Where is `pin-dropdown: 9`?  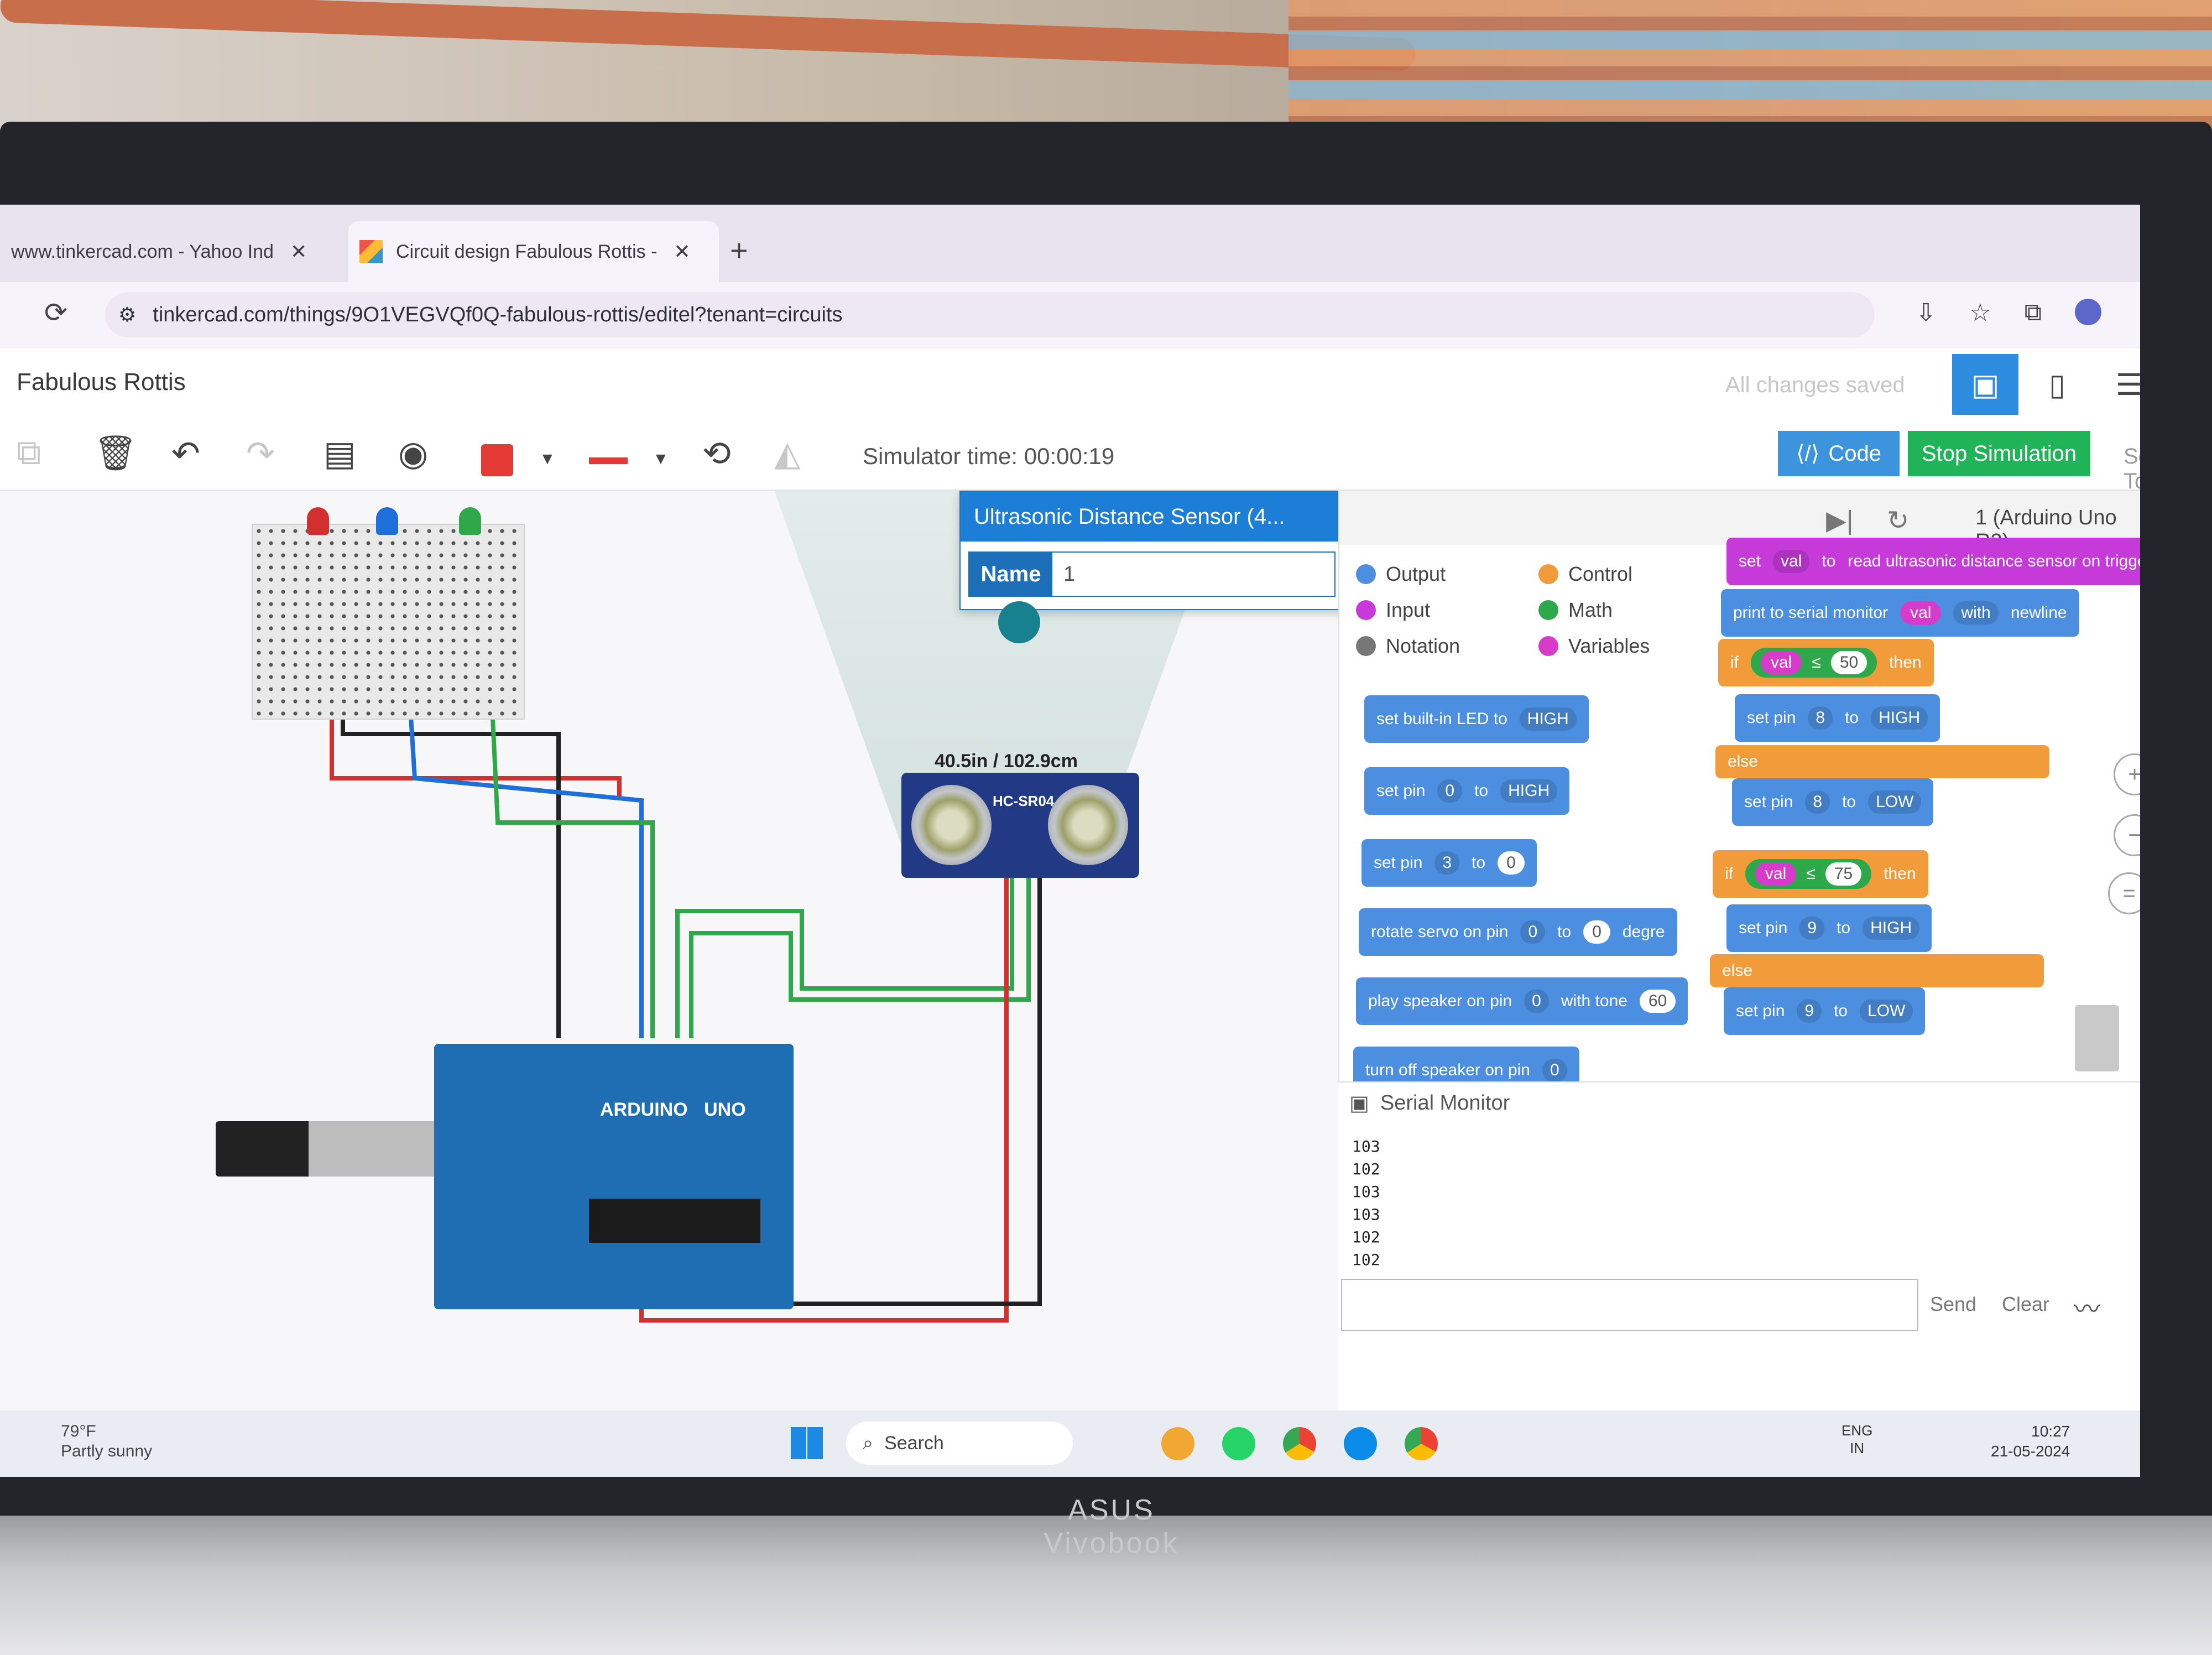
pin-dropdown: 9 is located at coordinates (1810, 1011).